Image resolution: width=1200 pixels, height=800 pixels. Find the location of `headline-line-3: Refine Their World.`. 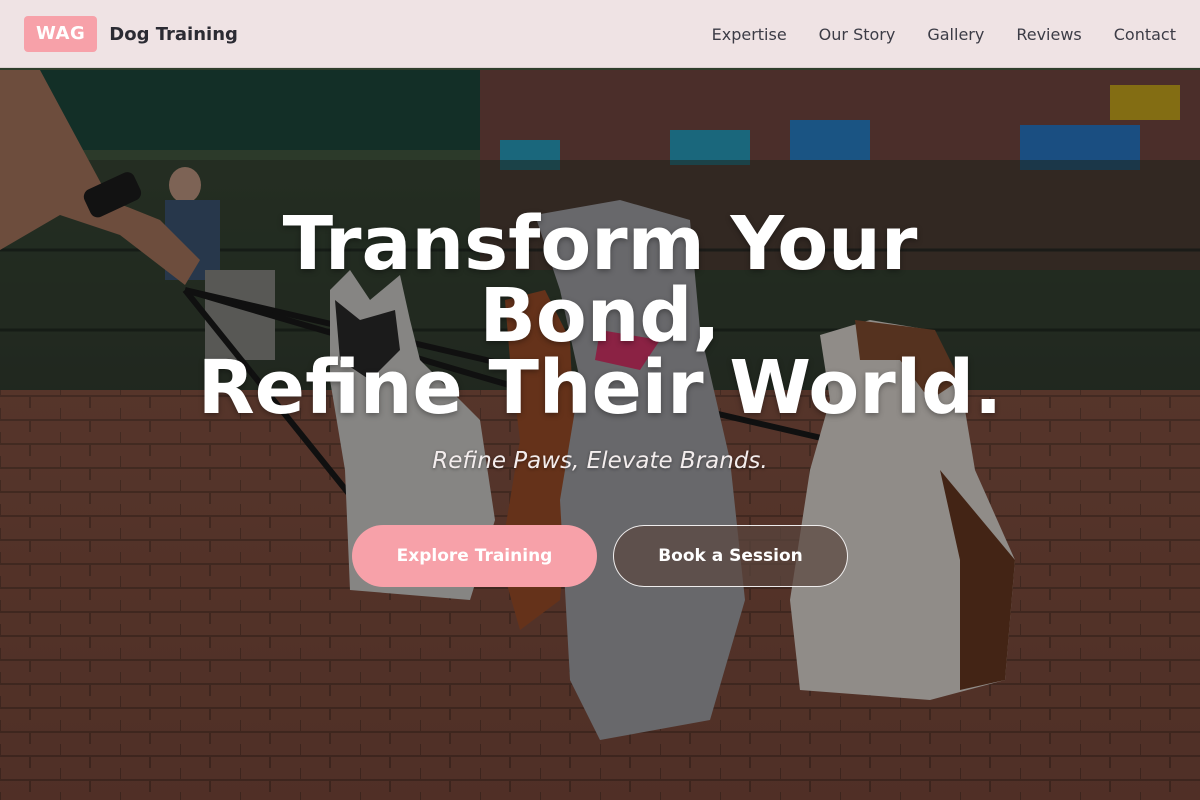

headline-line-3: Refine Their World. is located at coordinates (600, 388).